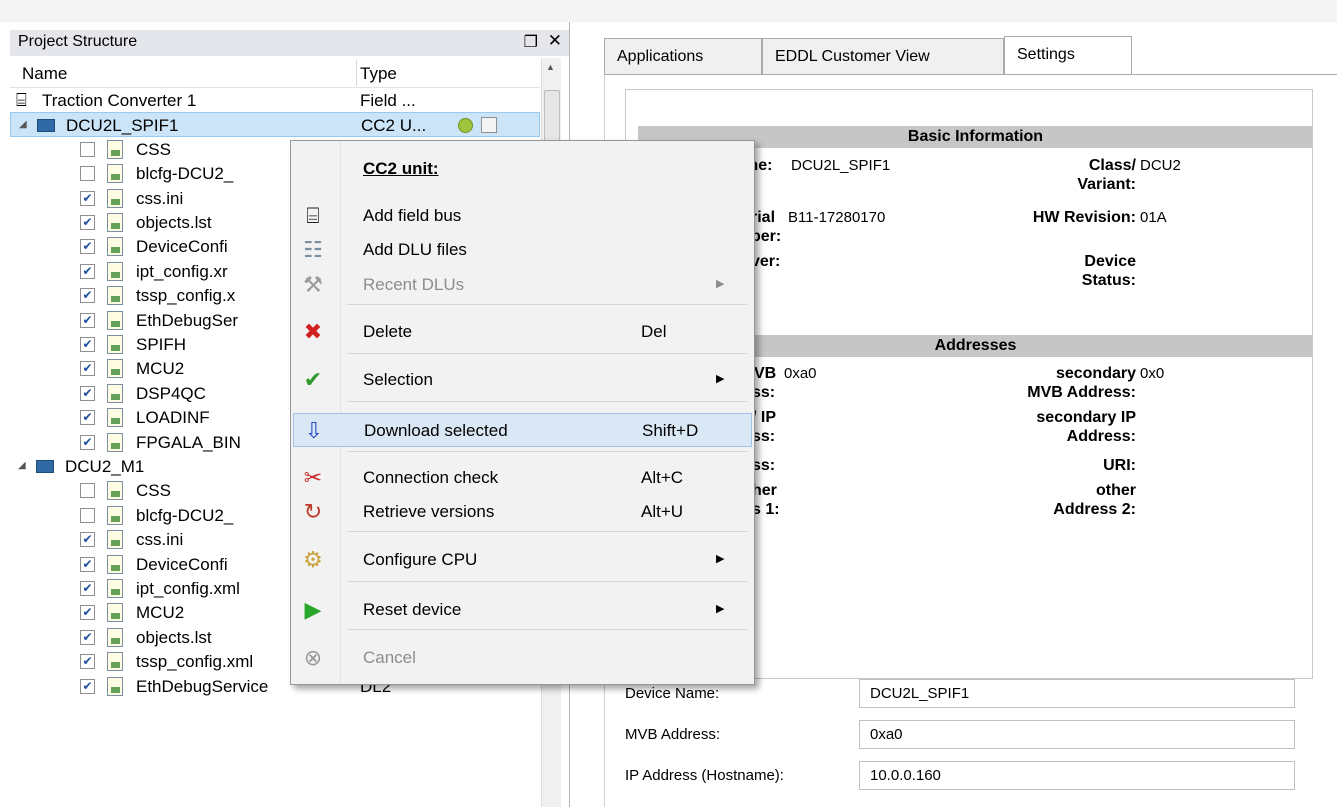  I want to click on other-address-2-label-2: Address 2:, so click(1094, 509).